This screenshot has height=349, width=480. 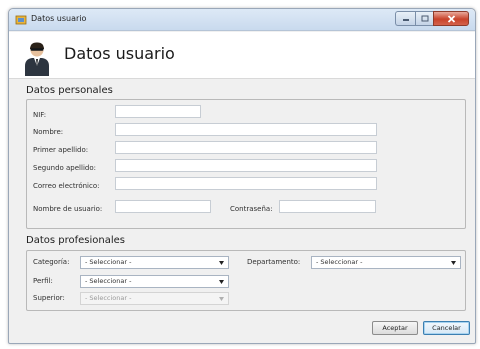 I want to click on departamento-value: - Seleccionar -, so click(x=339, y=262).